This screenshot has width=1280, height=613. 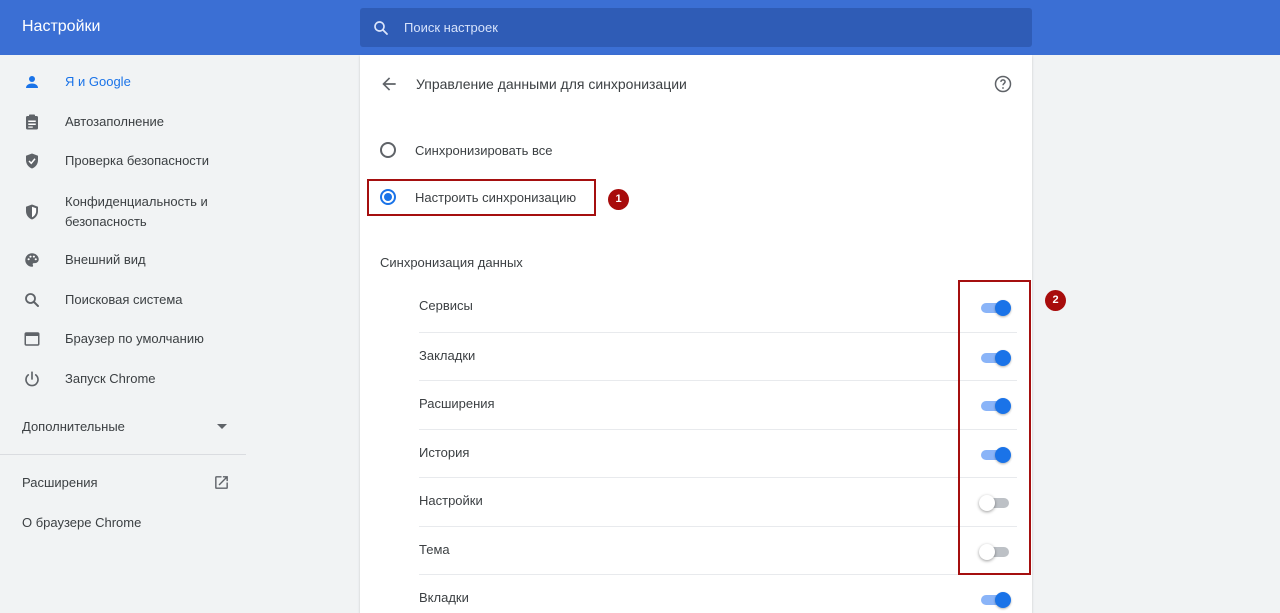 What do you see at coordinates (484, 150) in the screenshot?
I see `radio-label: Синхронизировать все` at bounding box center [484, 150].